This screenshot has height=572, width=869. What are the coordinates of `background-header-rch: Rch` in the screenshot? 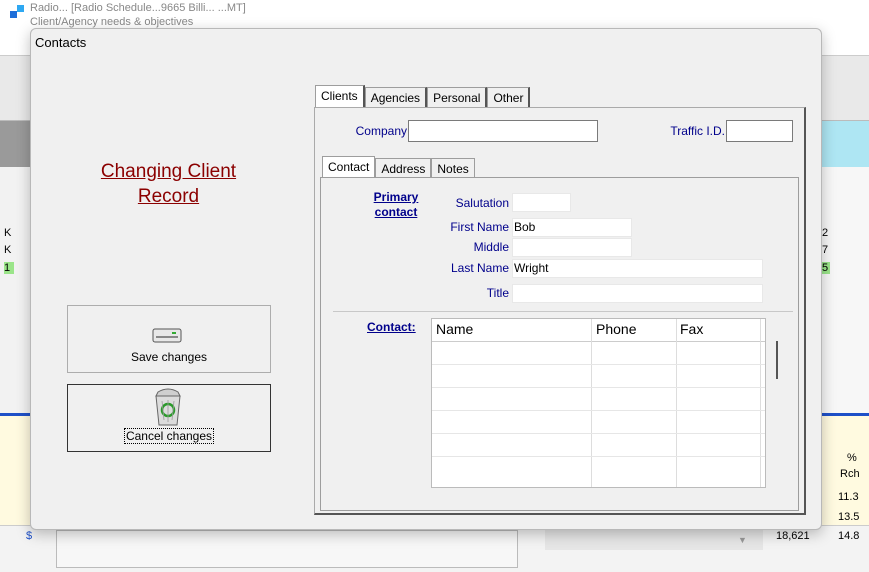 It's located at (850, 474).